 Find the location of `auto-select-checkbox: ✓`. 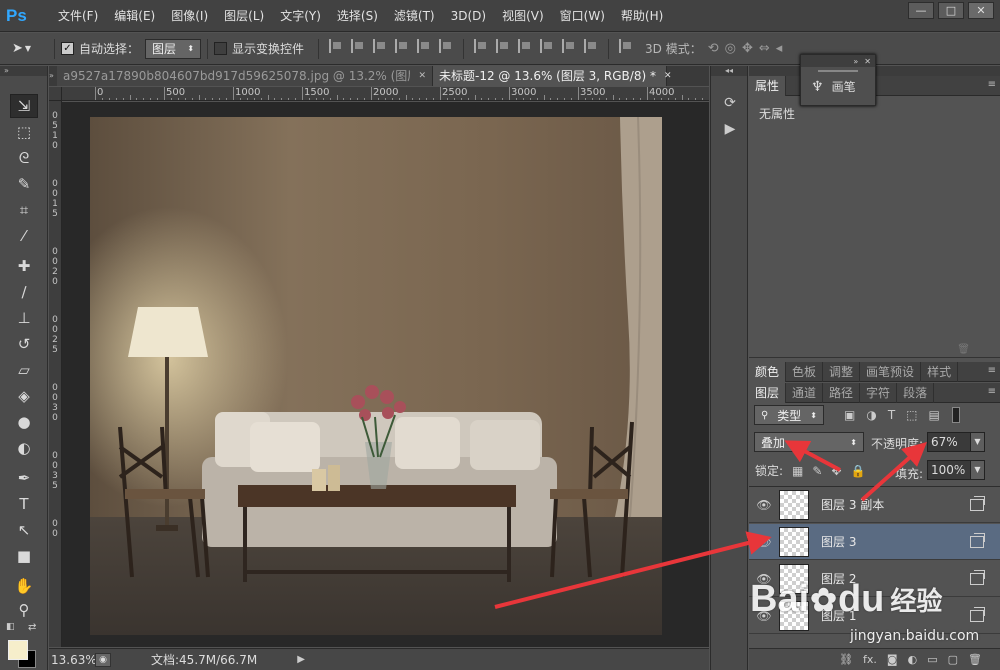

auto-select-checkbox: ✓ is located at coordinates (67, 48).